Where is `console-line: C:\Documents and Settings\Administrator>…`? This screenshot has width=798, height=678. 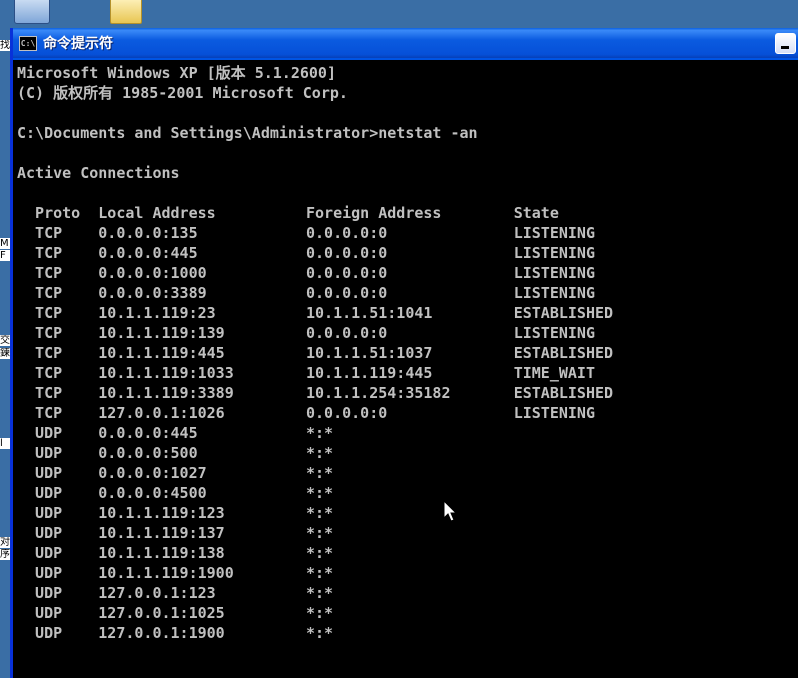
console-line: C:\Documents and Settings\Administrator>… is located at coordinates (247, 133).